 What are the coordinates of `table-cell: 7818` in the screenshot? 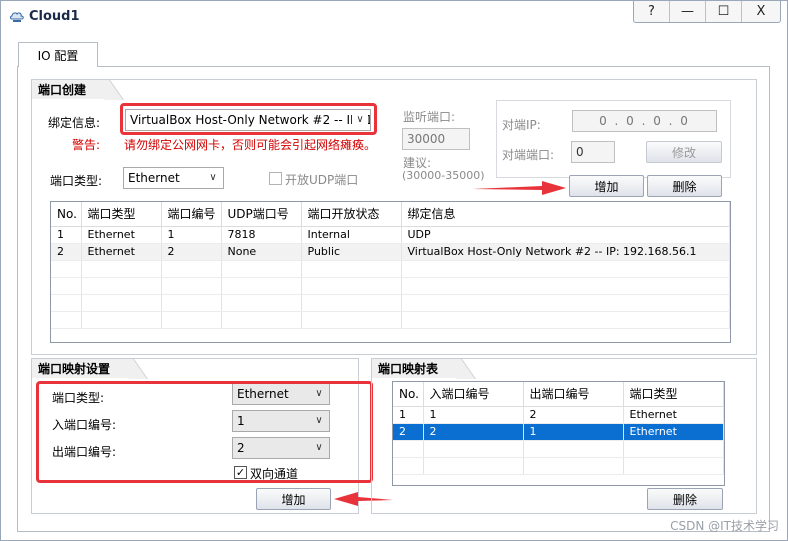 It's located at (261, 235).